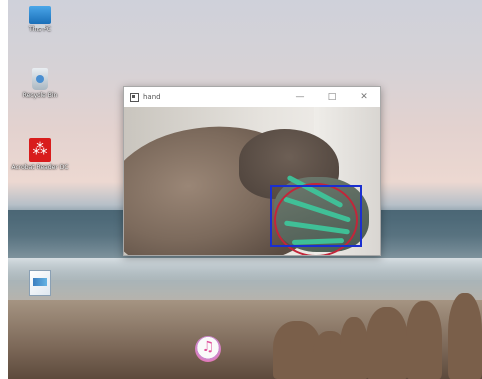  I want to click on window-controls: — □ ✕, so click(332, 97).